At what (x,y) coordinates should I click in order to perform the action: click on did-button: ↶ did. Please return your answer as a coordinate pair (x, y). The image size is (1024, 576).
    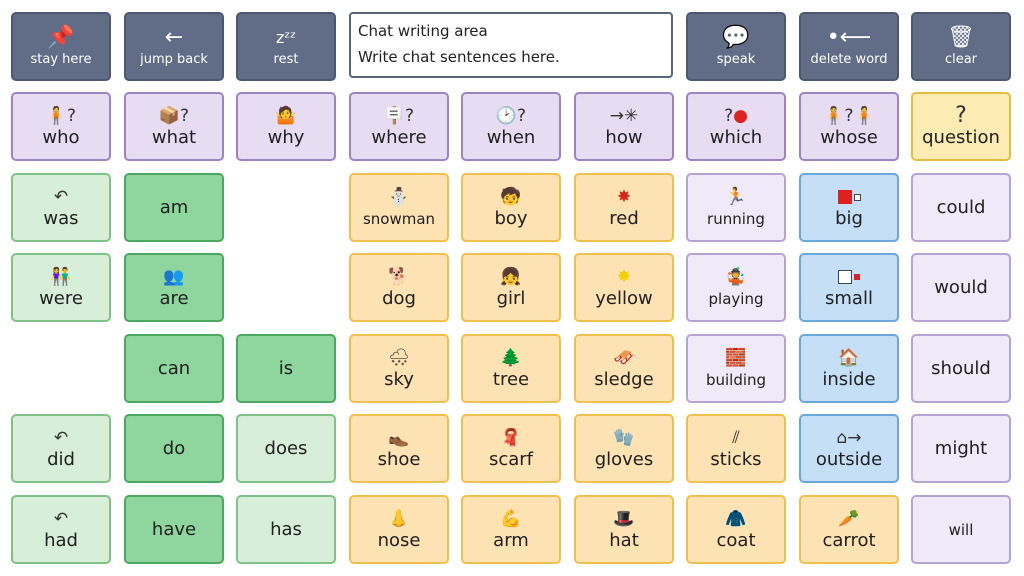
    Looking at the image, I should click on (61, 448).